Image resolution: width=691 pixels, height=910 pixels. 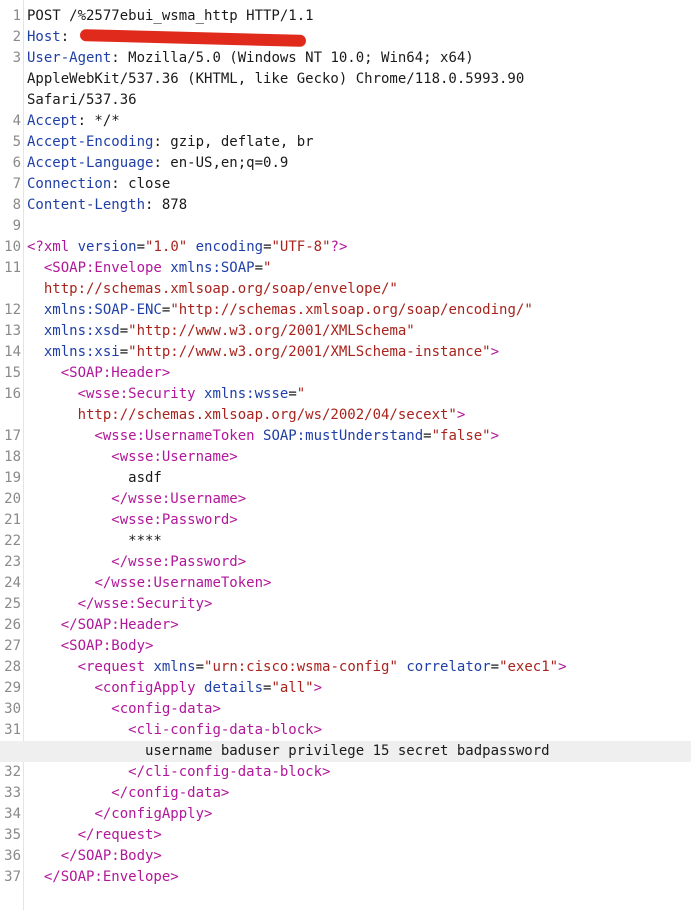 I want to click on code-line: 20 </wsse:Username>, so click(x=345, y=499).